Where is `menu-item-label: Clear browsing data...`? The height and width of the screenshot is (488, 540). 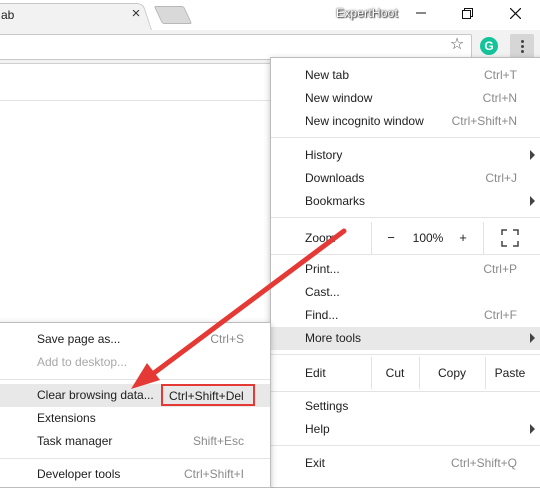 menu-item-label: Clear browsing data... is located at coordinates (95, 395).